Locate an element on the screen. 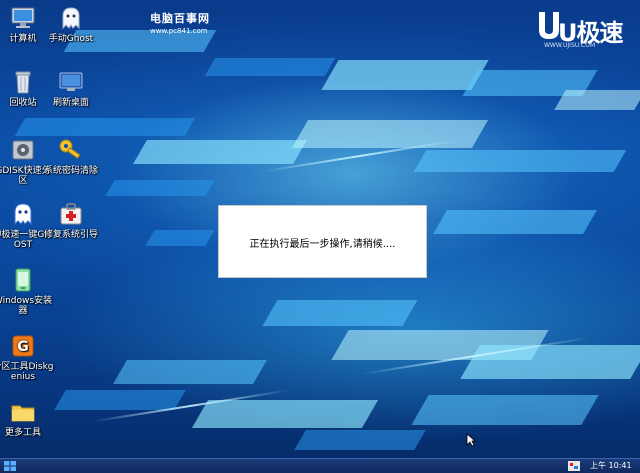 This screenshot has height=473, width=640. desktop-icon-more-tools: 更多工具 is located at coordinates (27, 418).